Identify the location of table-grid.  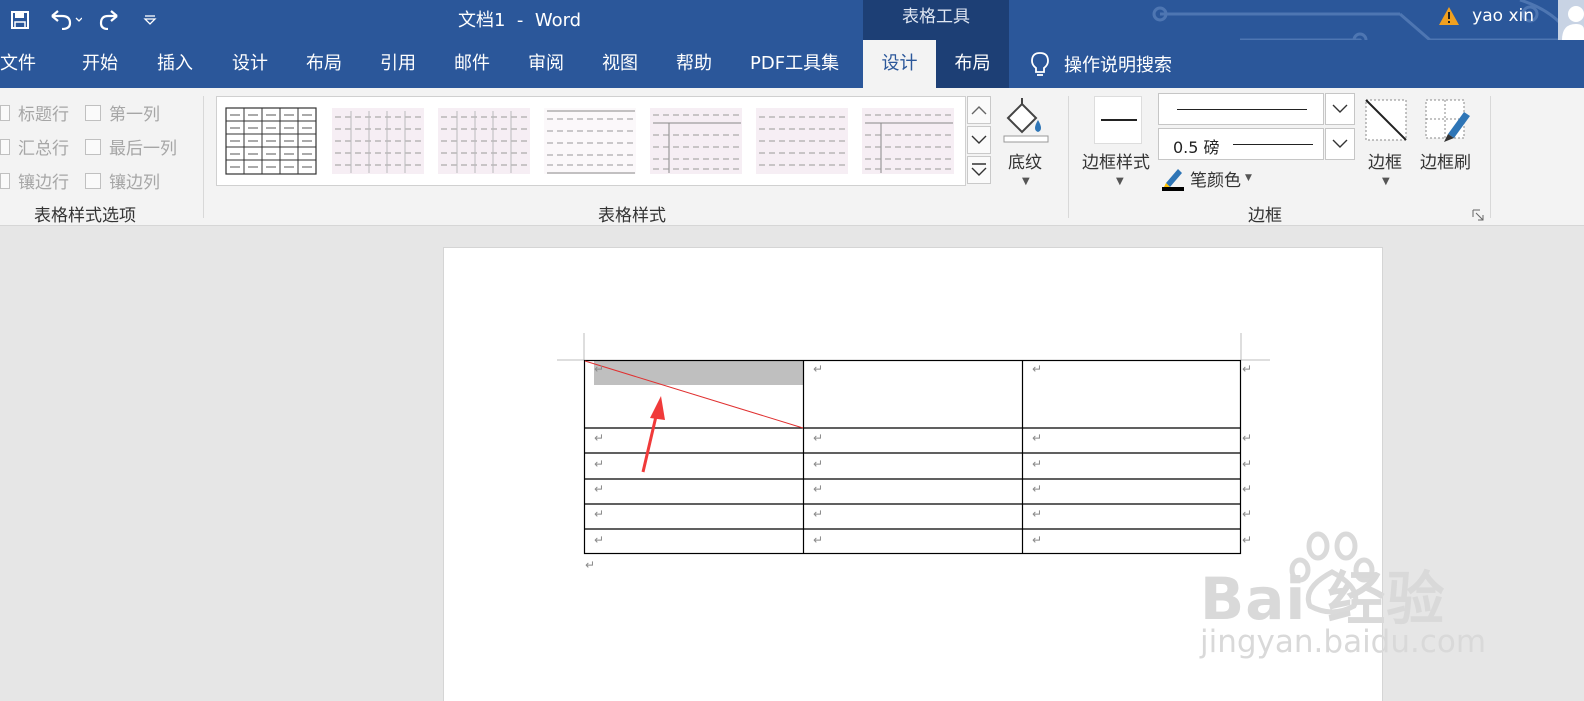
(912, 457).